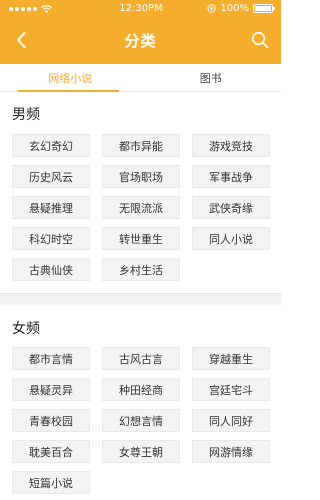  Describe the element at coordinates (51, 389) in the screenshot. I see `category-chip: 悬疑灵异` at that location.